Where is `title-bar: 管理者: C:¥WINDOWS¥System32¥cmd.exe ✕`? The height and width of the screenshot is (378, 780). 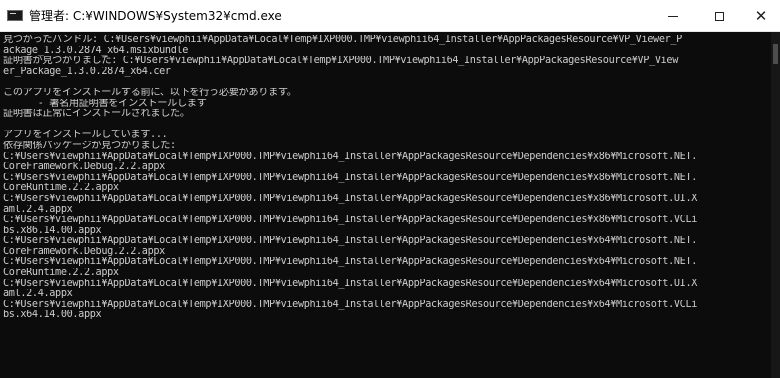
title-bar: 管理者: C:¥WINDOWS¥System32¥cmd.exe ✕ is located at coordinates (390, 16).